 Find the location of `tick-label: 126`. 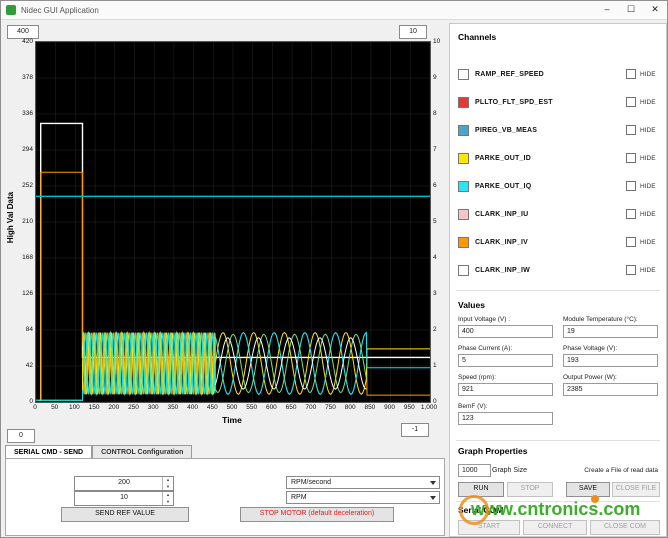

tick-label: 126 is located at coordinates (27, 293).